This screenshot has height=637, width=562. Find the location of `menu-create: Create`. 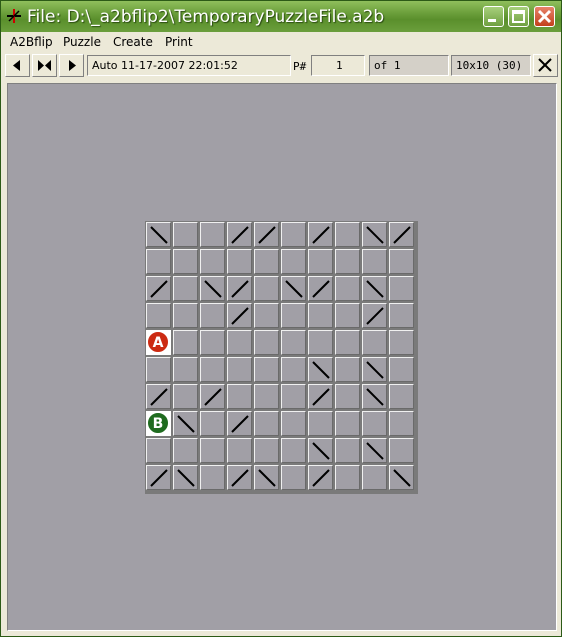

menu-create: Create is located at coordinates (133, 42).